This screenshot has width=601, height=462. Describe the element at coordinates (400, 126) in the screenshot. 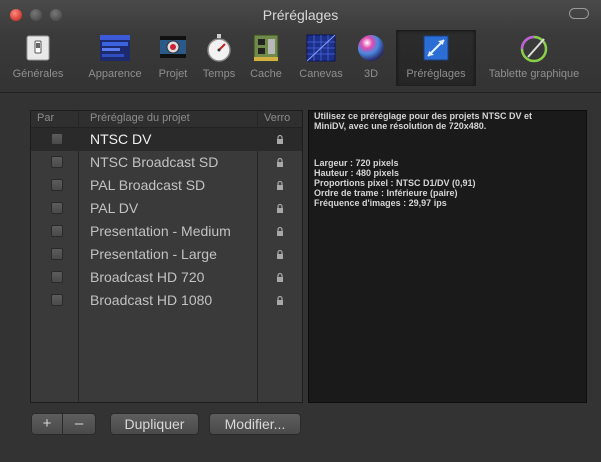

I see `summary-line: MiniDV, avec une résolution de 720x480.` at that location.